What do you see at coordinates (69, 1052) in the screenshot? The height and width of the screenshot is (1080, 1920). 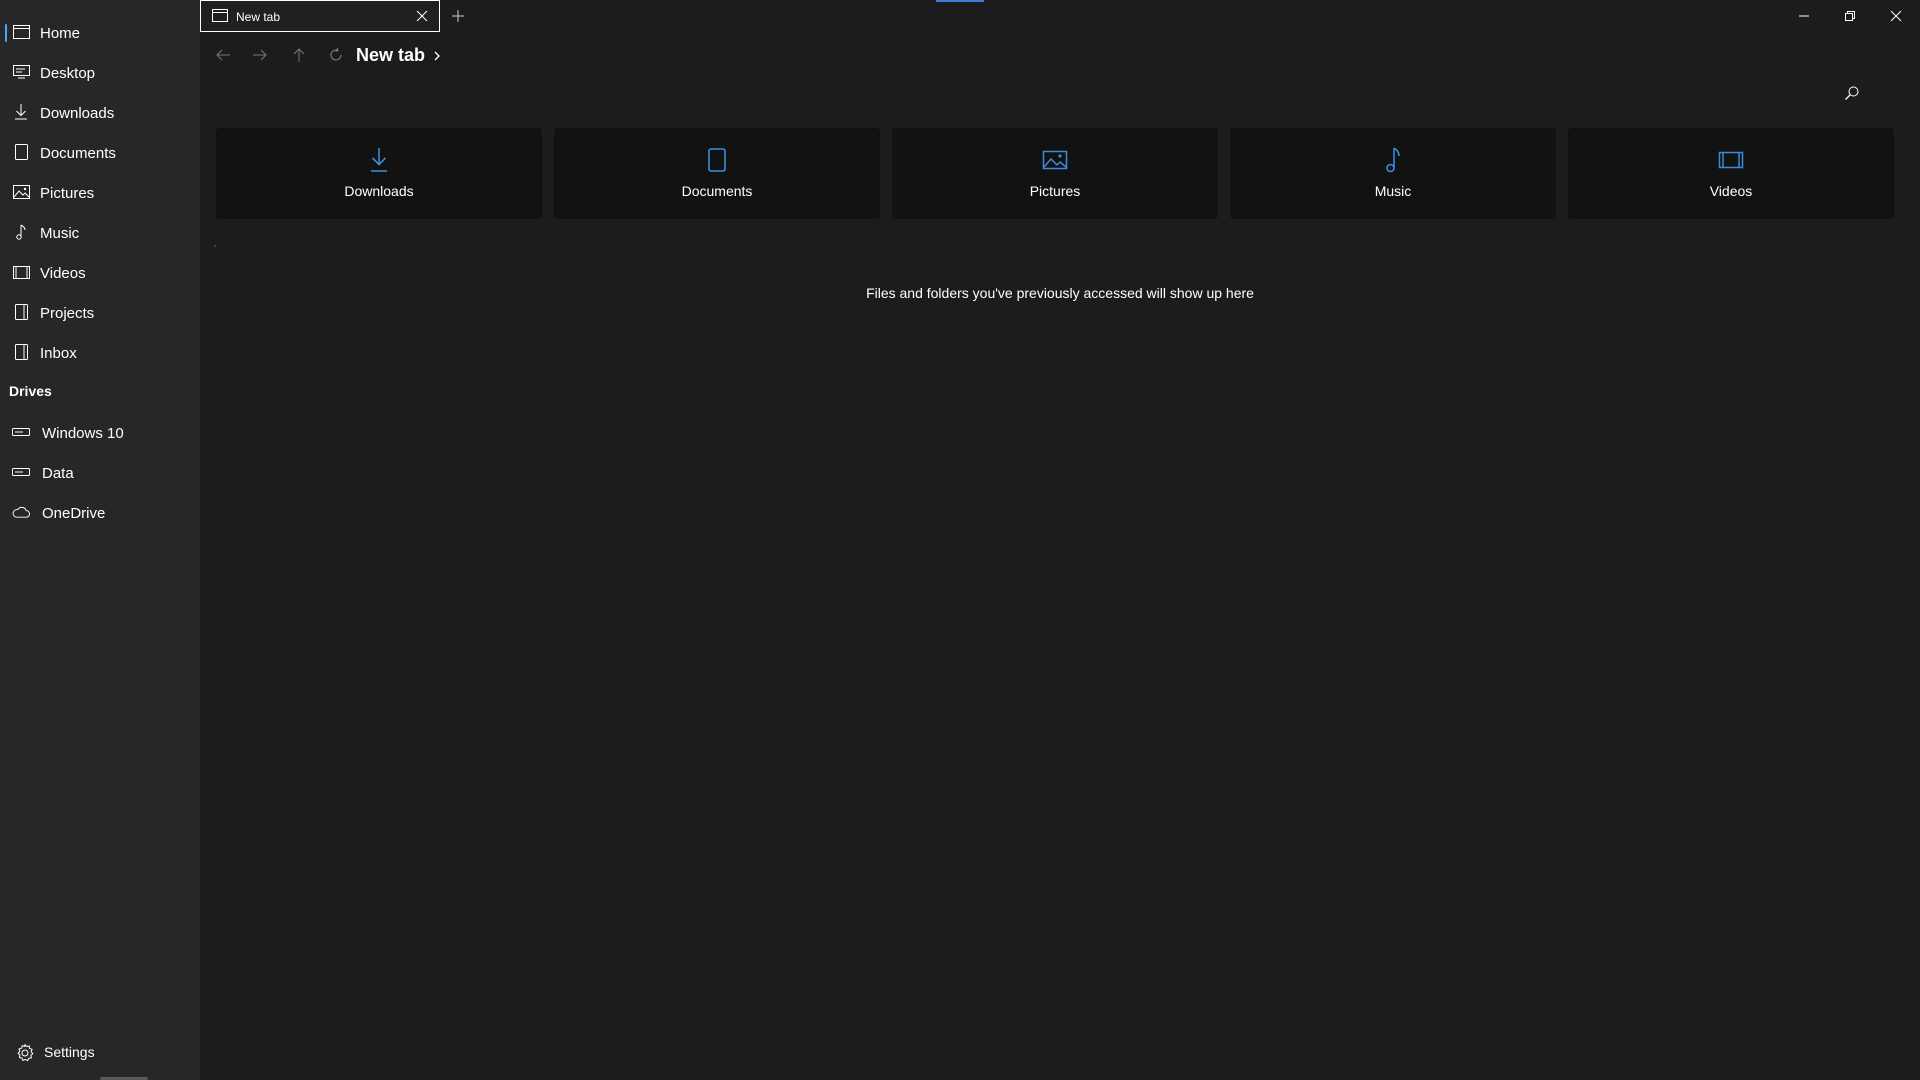 I see `settings-label: Settings` at bounding box center [69, 1052].